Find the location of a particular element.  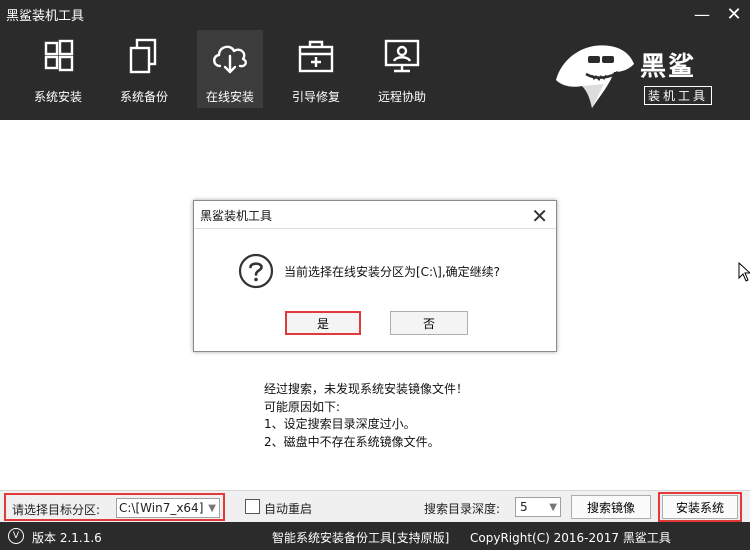

windows-icon is located at coordinates (59, 55).